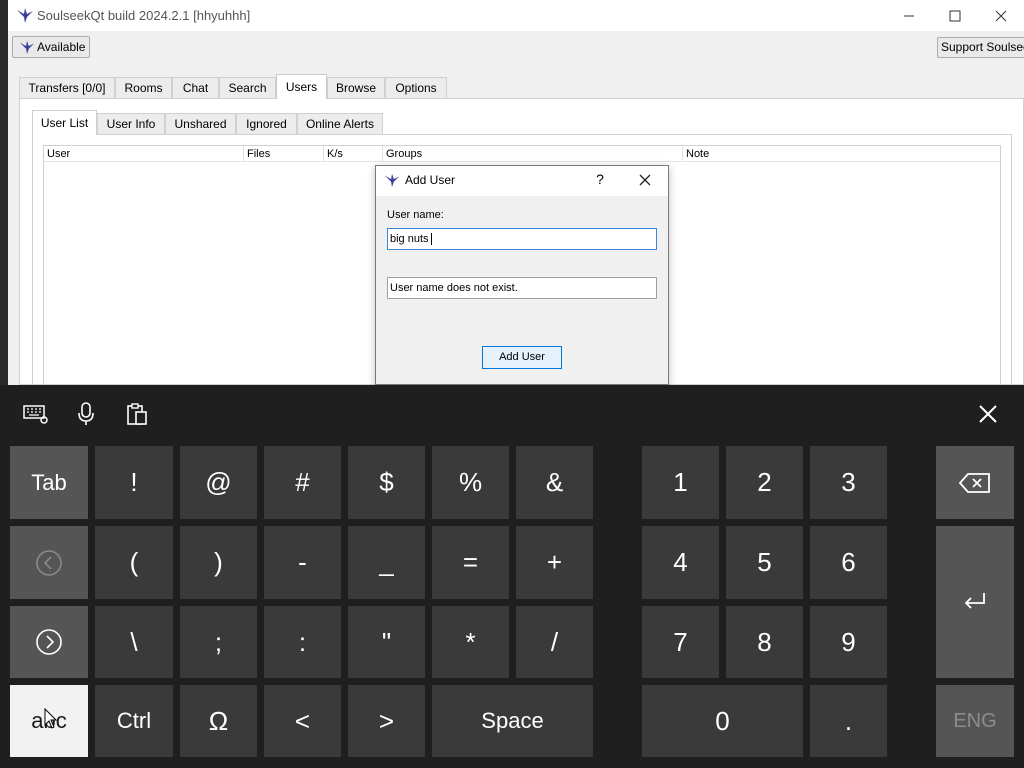 This screenshot has width=1024, height=768. Describe the element at coordinates (144, 154) in the screenshot. I see `column-header-user: User` at that location.